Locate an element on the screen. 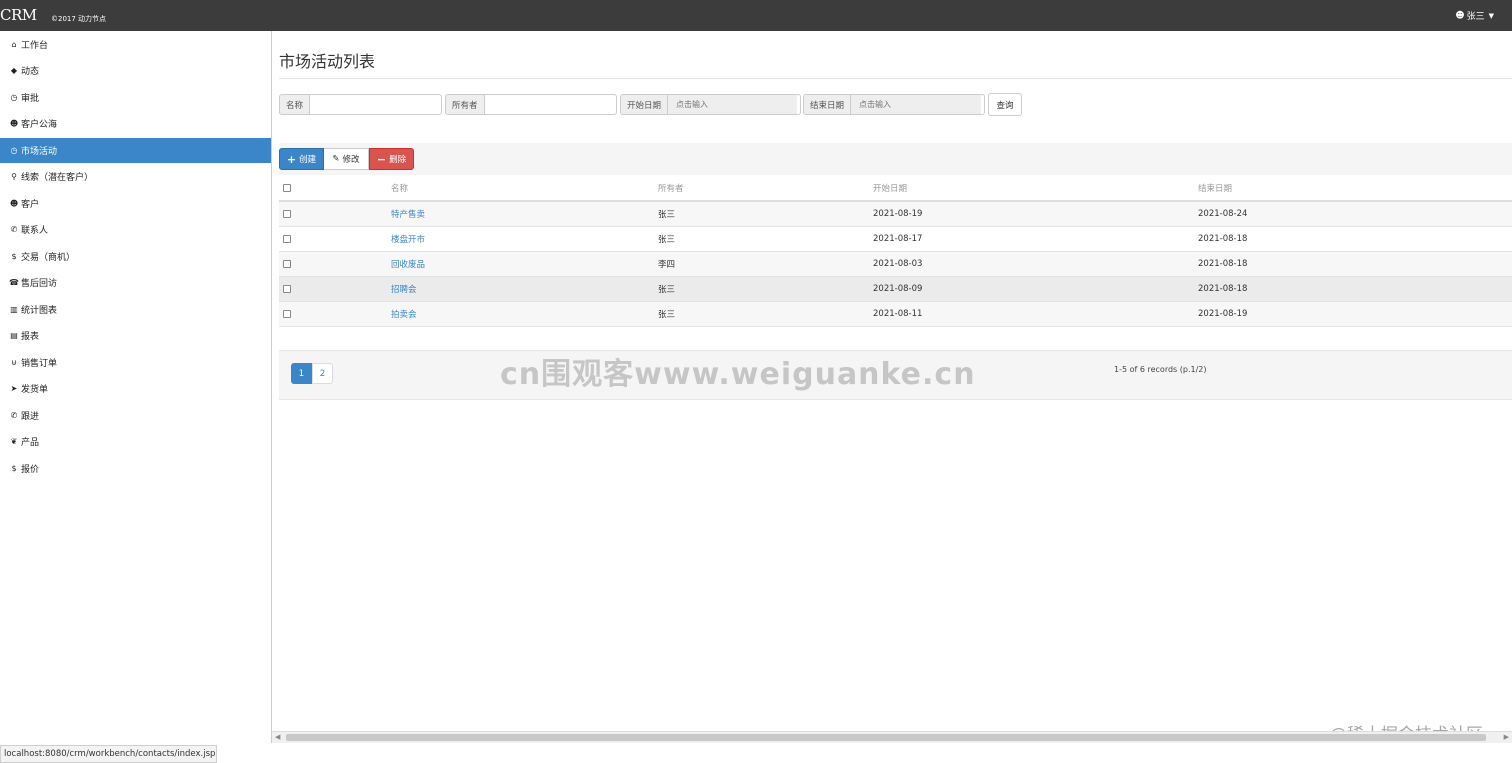 This screenshot has width=1512, height=763. search-end-date-group: 结束日期 is located at coordinates (894, 104).